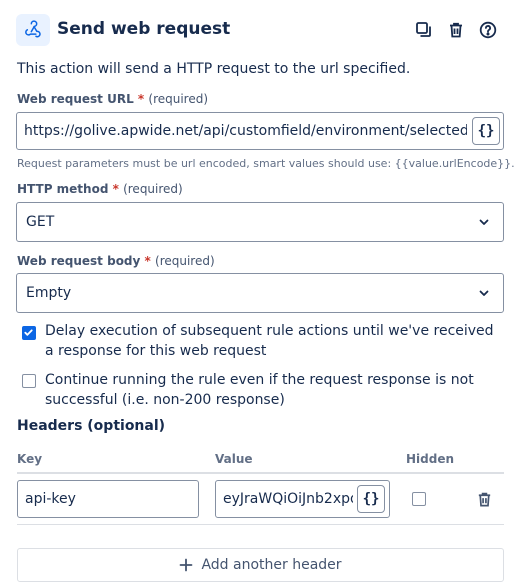  I want to click on header-key-input: api-key, so click(108, 499).